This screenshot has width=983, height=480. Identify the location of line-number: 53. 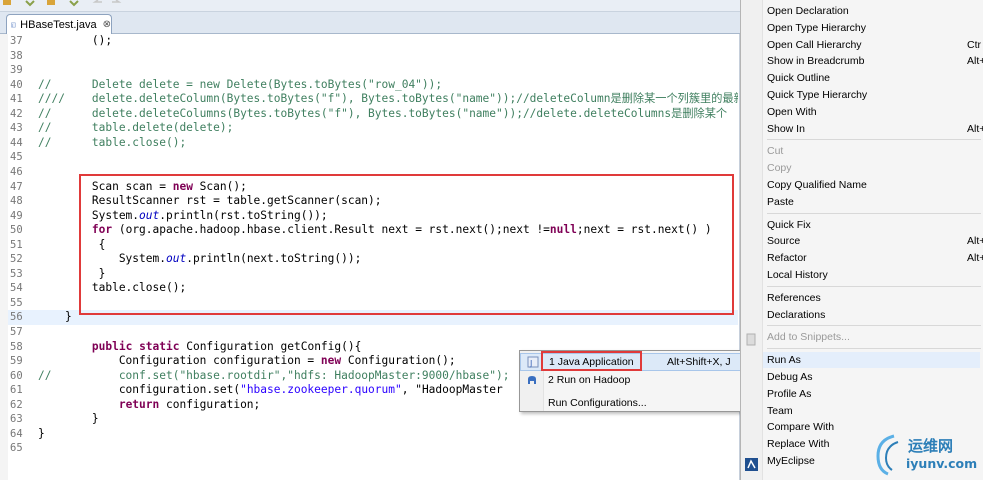
(16, 273).